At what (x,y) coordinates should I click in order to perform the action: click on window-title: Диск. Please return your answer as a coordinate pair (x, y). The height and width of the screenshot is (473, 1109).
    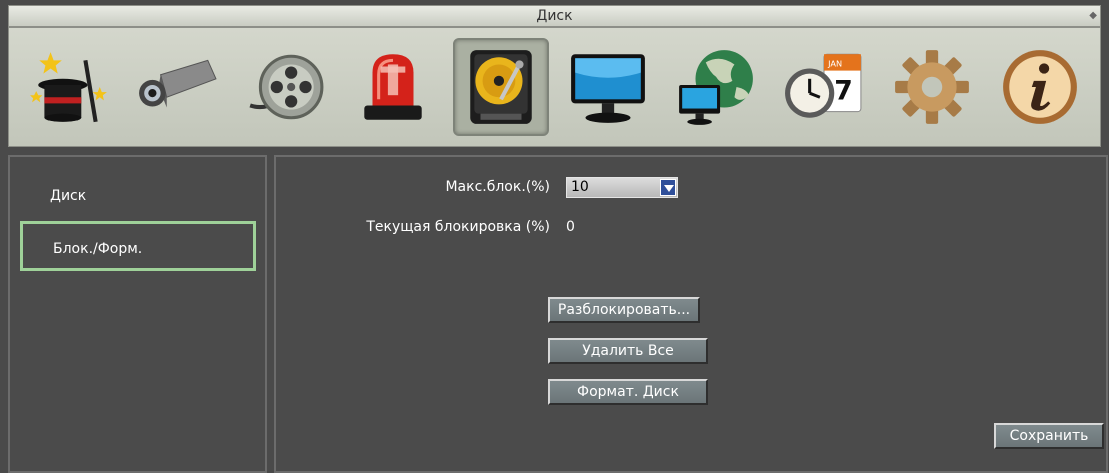
    Looking at the image, I should click on (554, 16).